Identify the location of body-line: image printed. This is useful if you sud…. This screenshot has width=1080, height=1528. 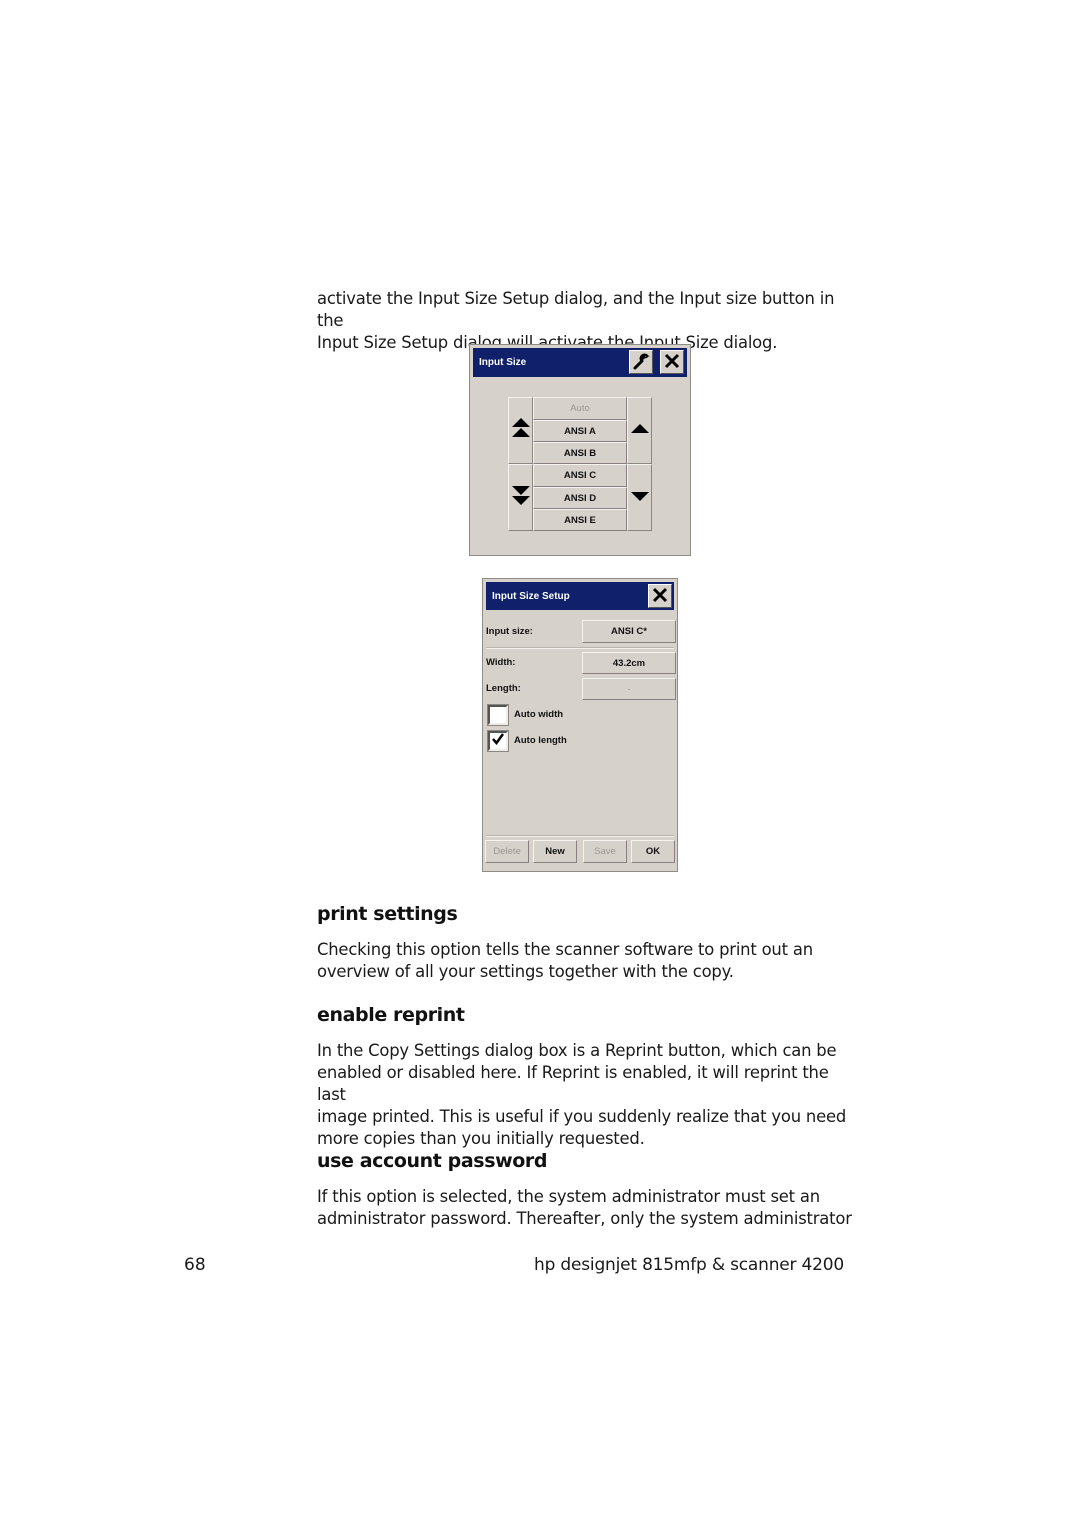
(582, 1116).